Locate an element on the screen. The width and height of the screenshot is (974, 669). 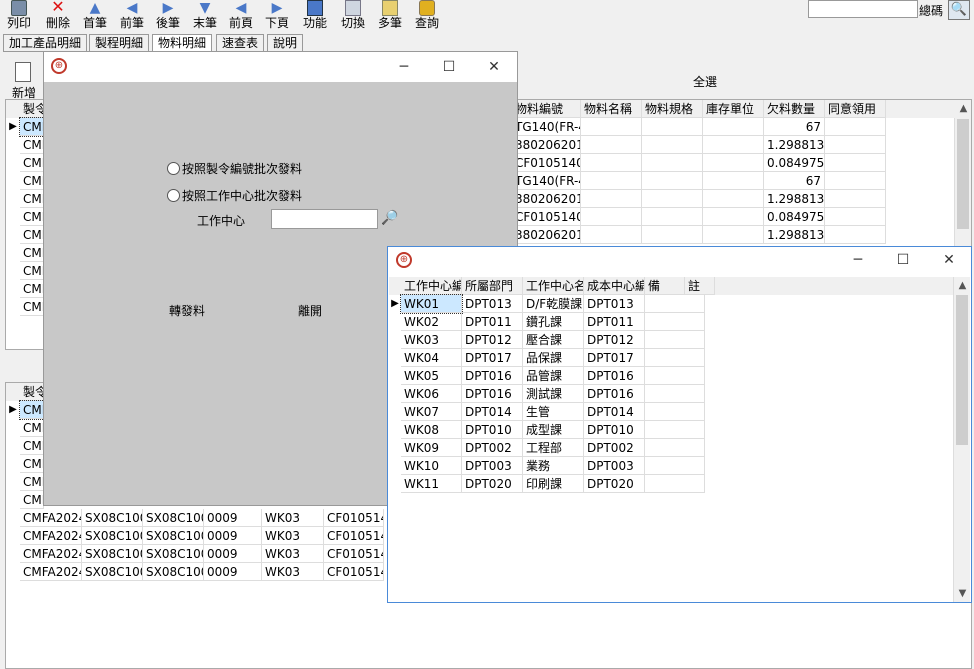
next-page-button: ▶ 下頁 is located at coordinates (277, 16).